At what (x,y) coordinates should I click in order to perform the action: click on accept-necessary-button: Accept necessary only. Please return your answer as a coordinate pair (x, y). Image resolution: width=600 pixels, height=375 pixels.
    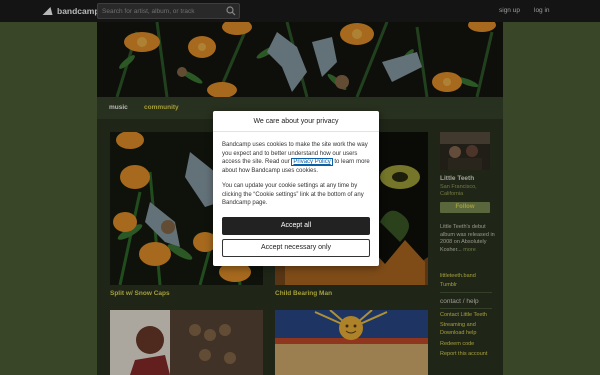
    Looking at the image, I should click on (296, 248).